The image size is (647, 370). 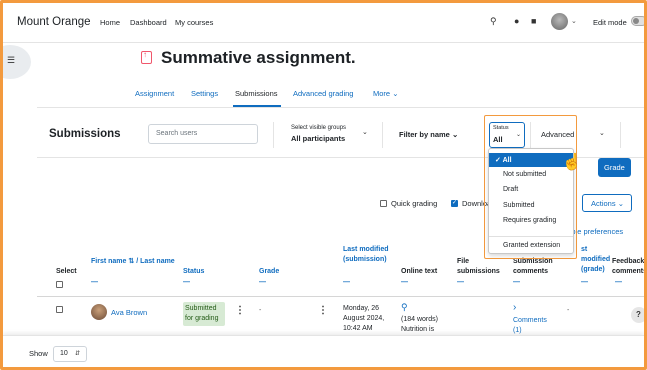 I want to click on actions-label: Actions, so click(x=603, y=203).